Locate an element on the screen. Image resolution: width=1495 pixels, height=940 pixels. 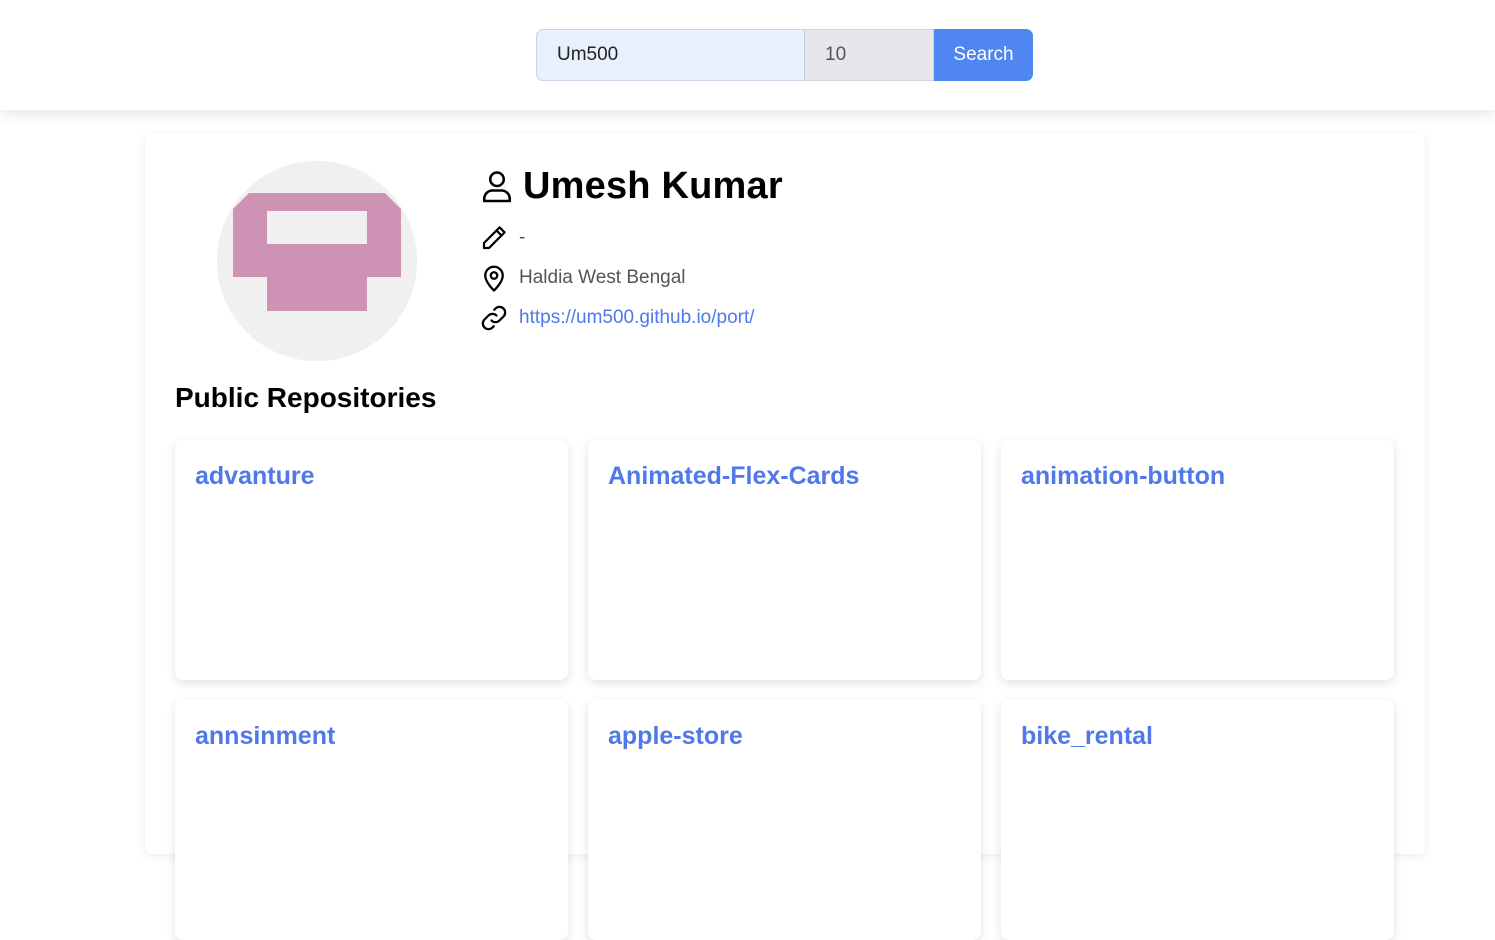
repo-card: annsinment is located at coordinates (371, 820).